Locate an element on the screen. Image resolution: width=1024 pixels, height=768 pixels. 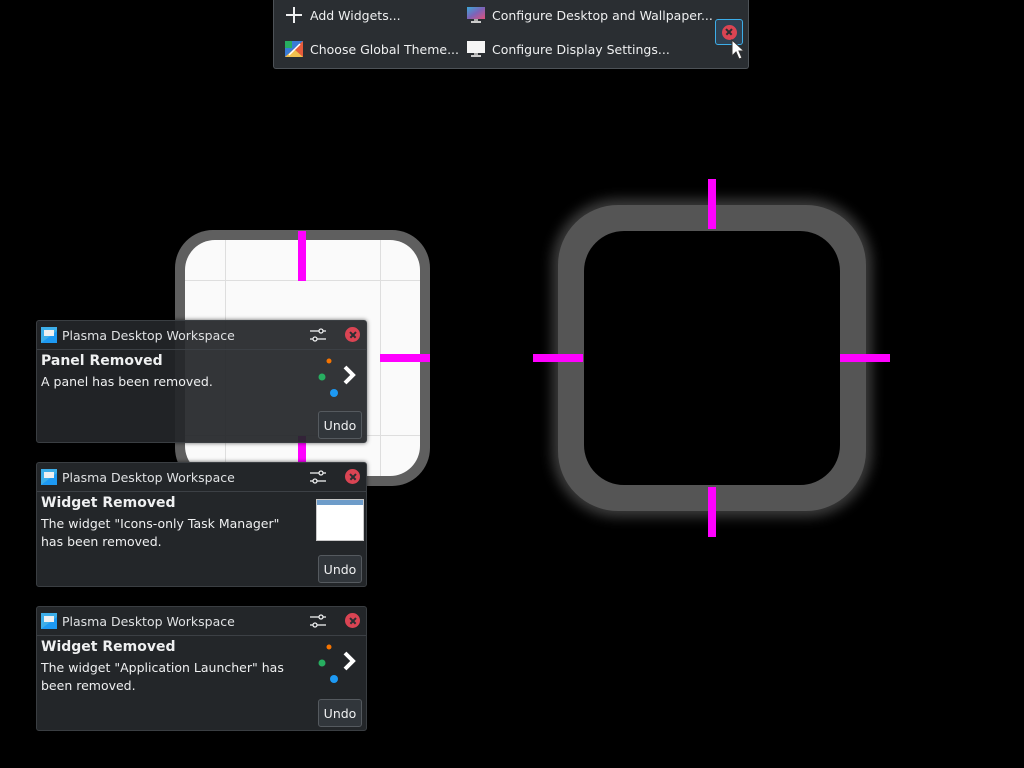
theme-palette-icon is located at coordinates (294, 49).